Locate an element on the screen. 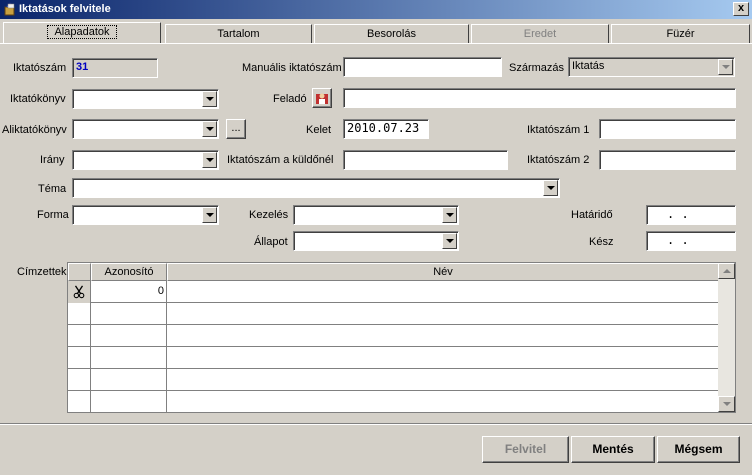  megsem-button: Mégsem is located at coordinates (698, 449).